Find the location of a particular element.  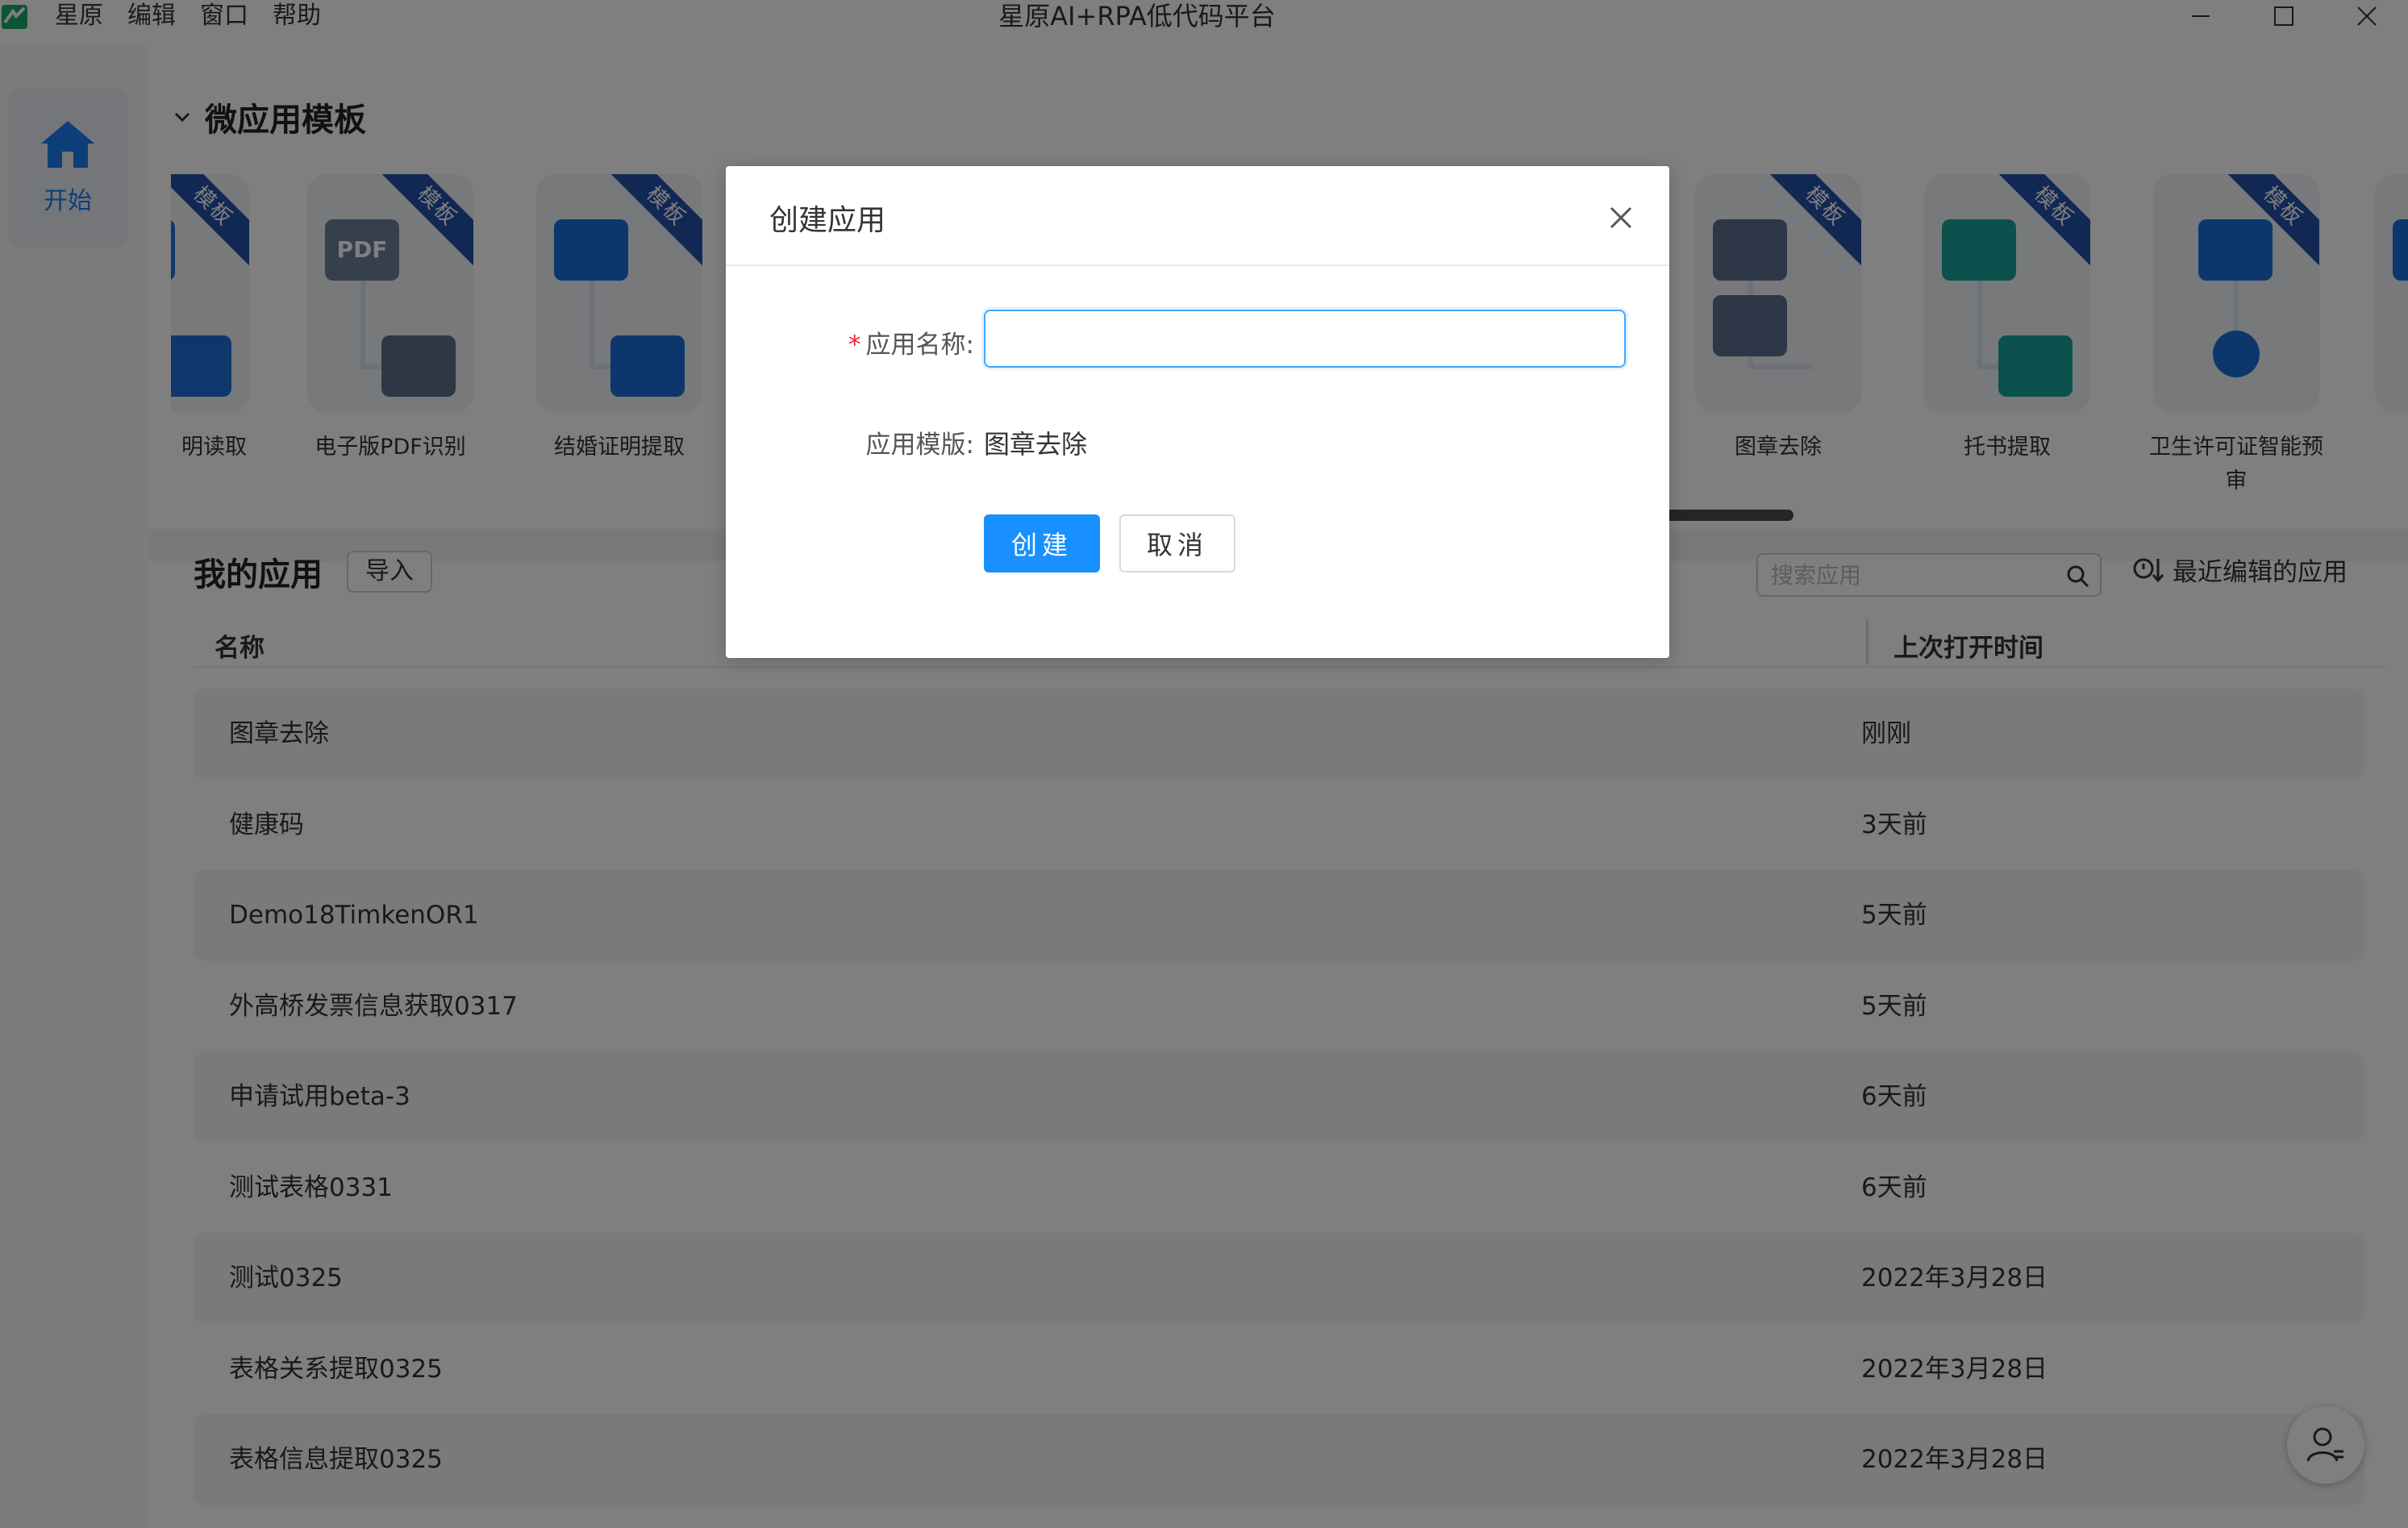

dialog-header: 创建应用 is located at coordinates (1197, 216).